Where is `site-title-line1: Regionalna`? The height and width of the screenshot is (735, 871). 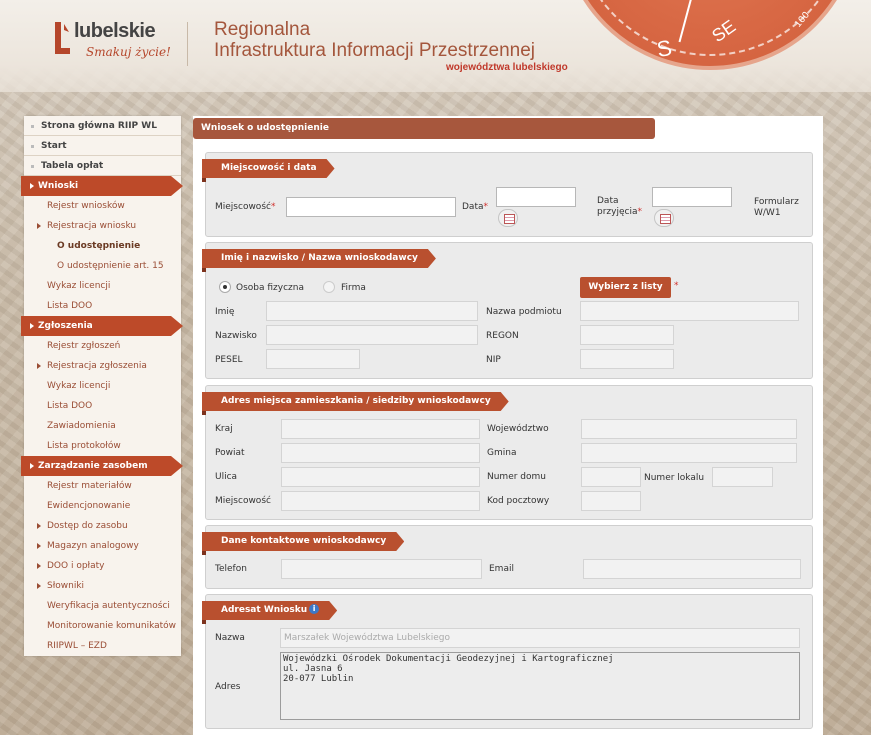 site-title-line1: Regionalna is located at coordinates (262, 29).